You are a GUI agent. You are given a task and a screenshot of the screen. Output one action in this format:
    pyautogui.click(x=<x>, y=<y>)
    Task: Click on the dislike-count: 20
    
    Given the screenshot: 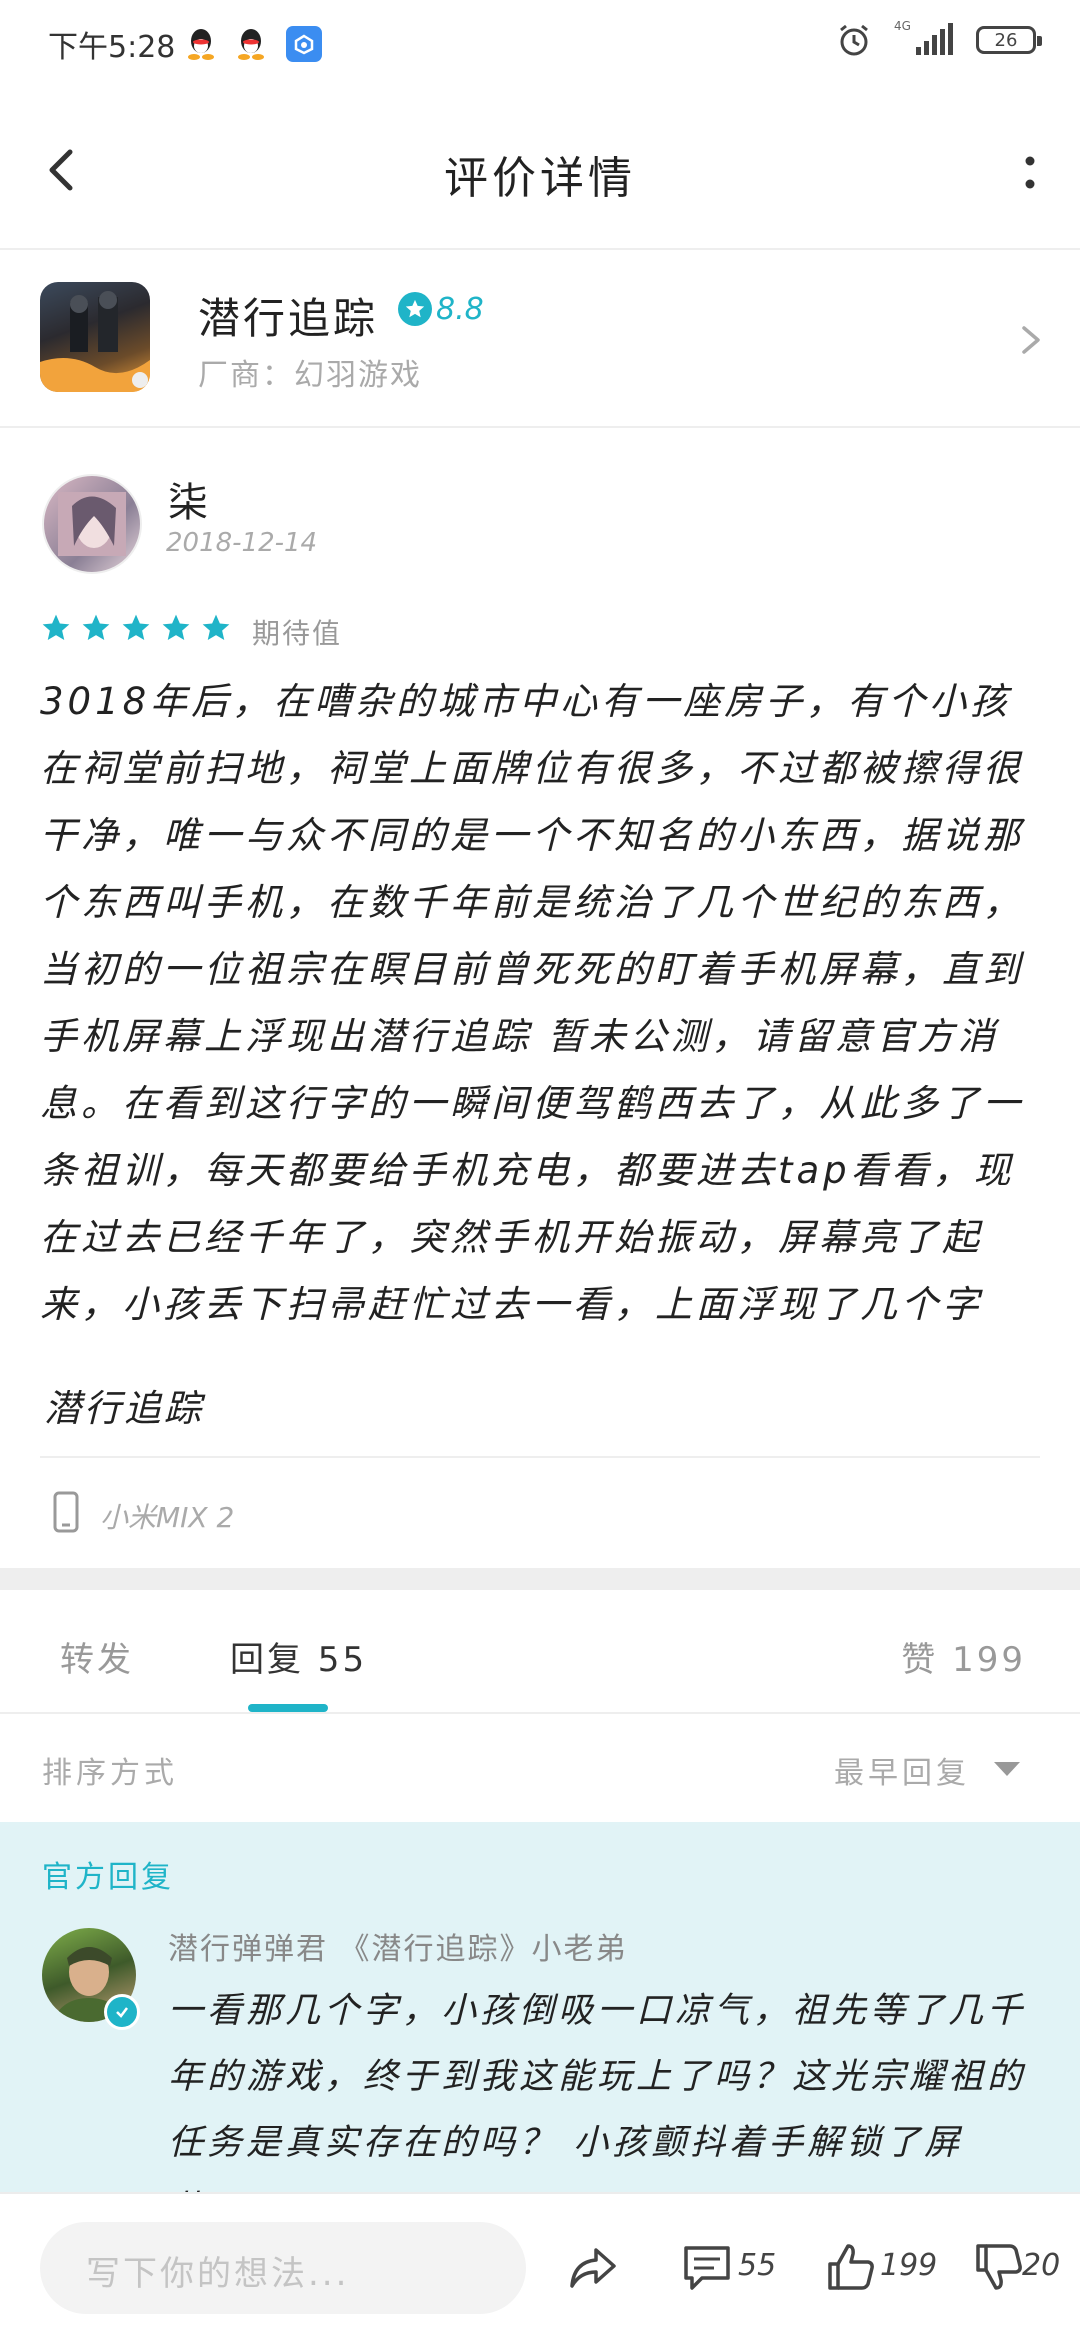 What is the action you would take?
    pyautogui.click(x=1041, y=2265)
    